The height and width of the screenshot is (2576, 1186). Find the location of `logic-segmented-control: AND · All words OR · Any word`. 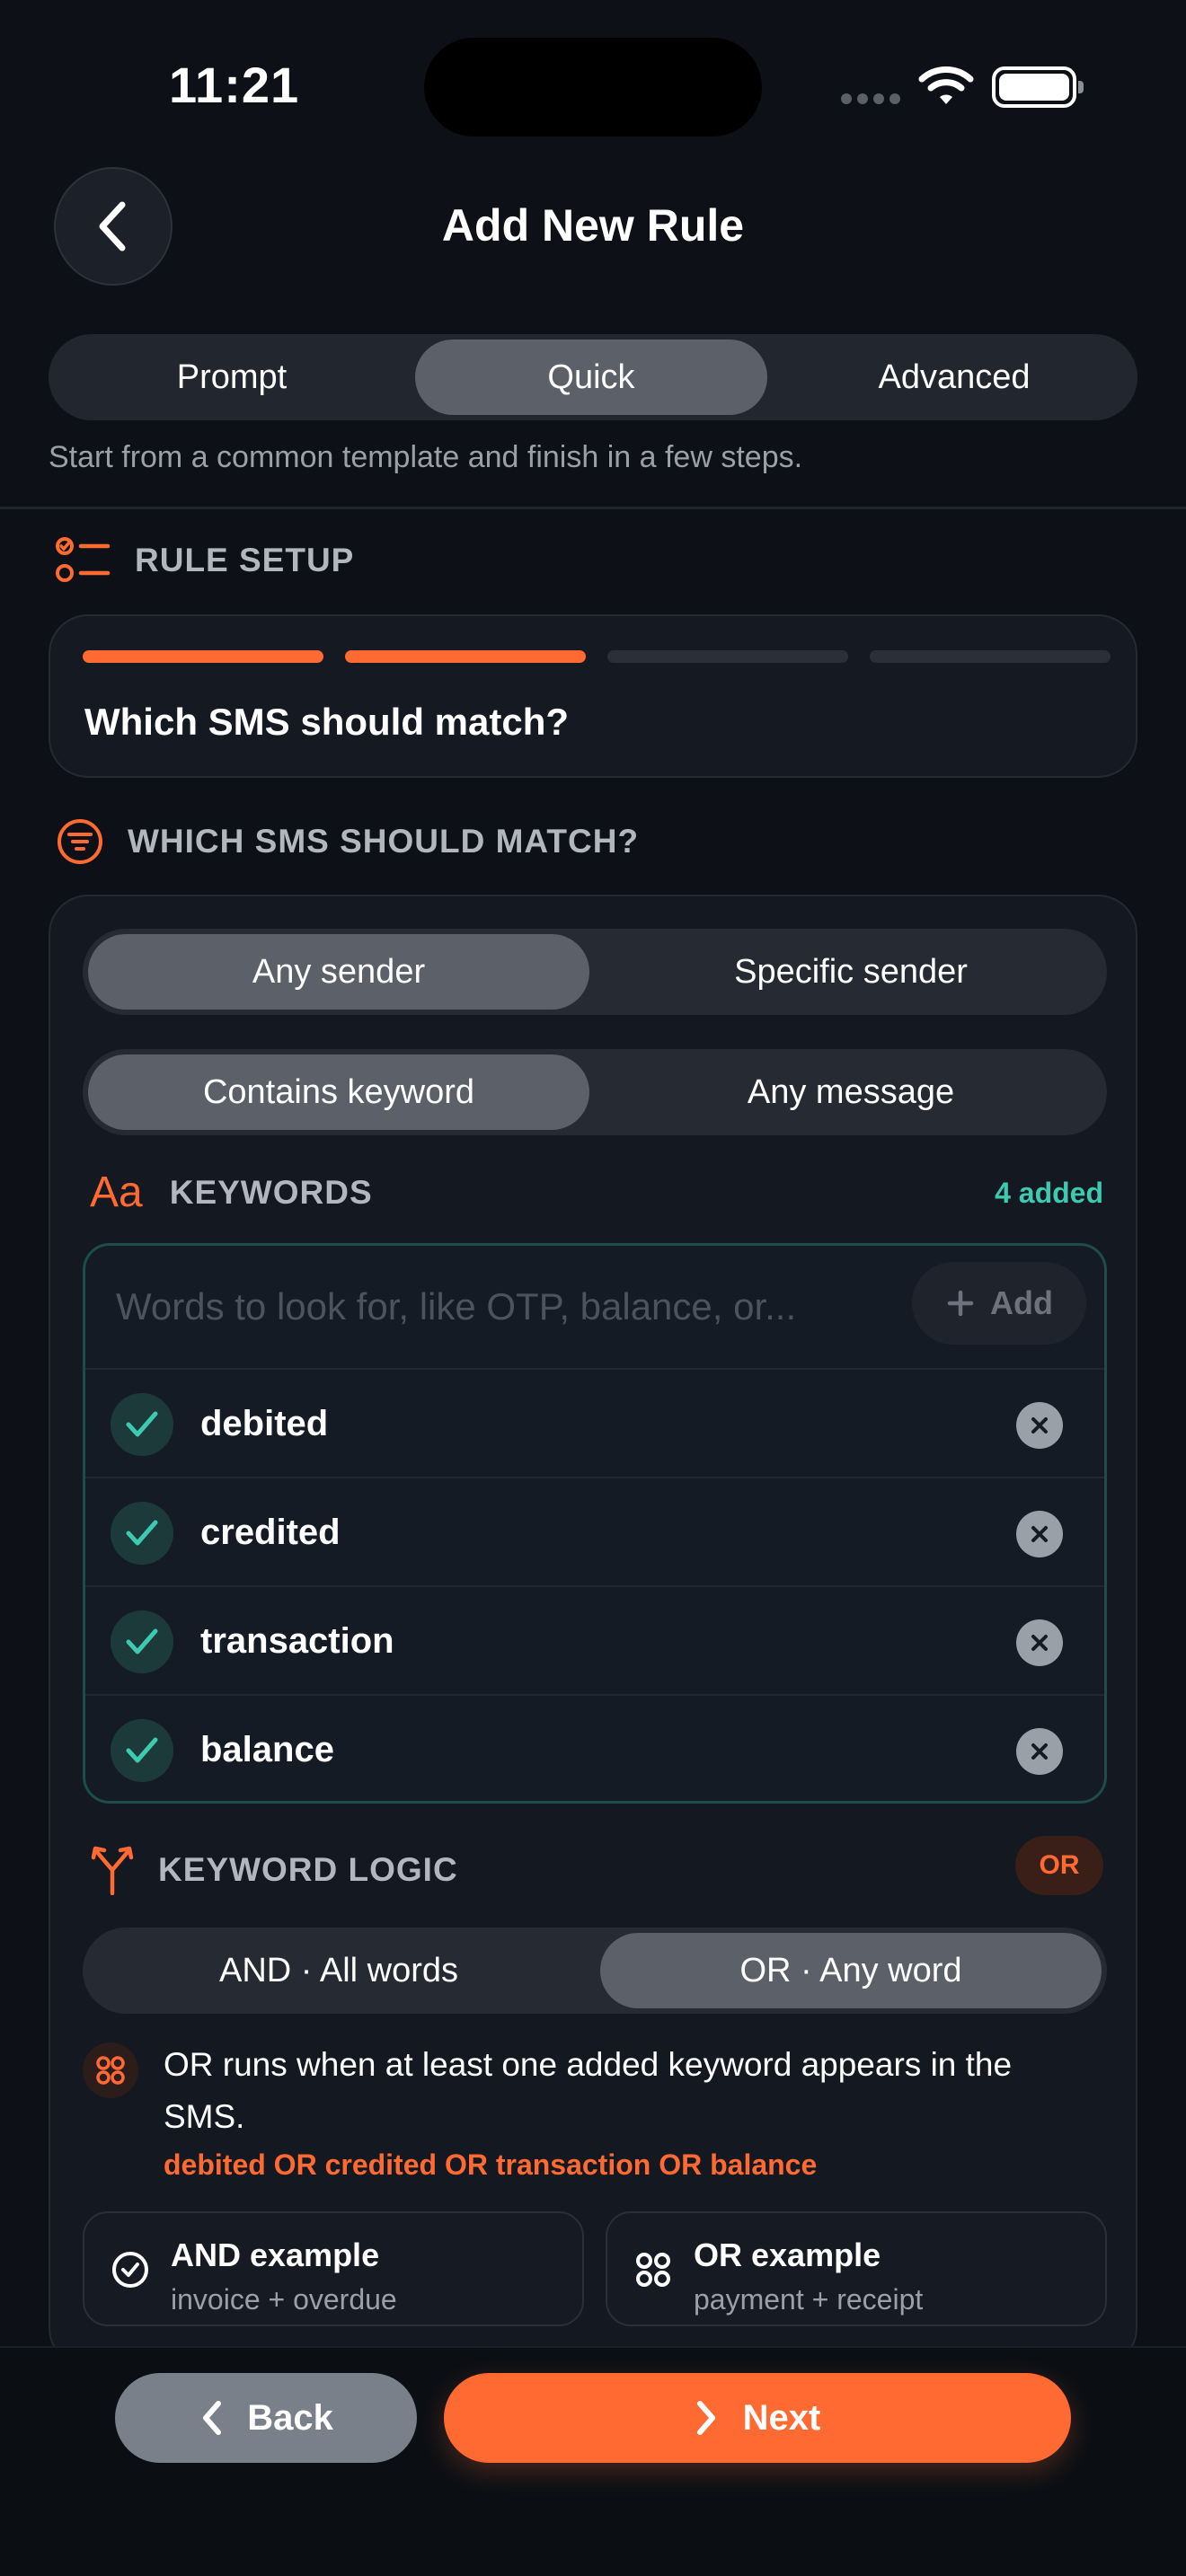

logic-segmented-control: AND · All words OR · Any word is located at coordinates (595, 1971).